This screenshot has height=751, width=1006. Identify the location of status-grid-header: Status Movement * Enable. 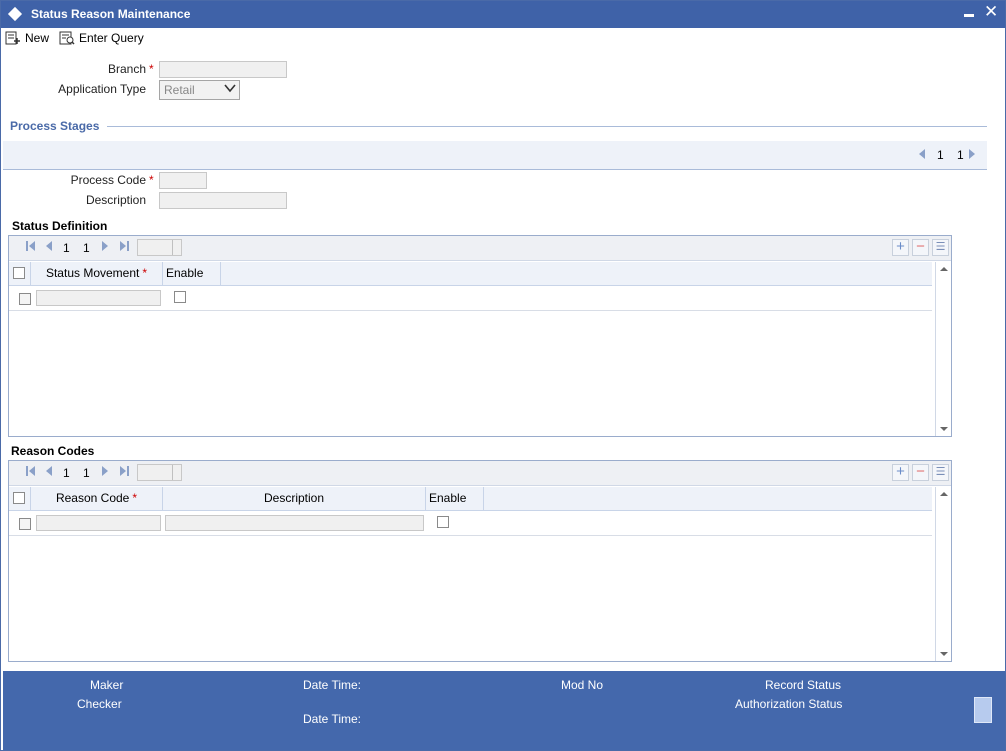
(470, 274).